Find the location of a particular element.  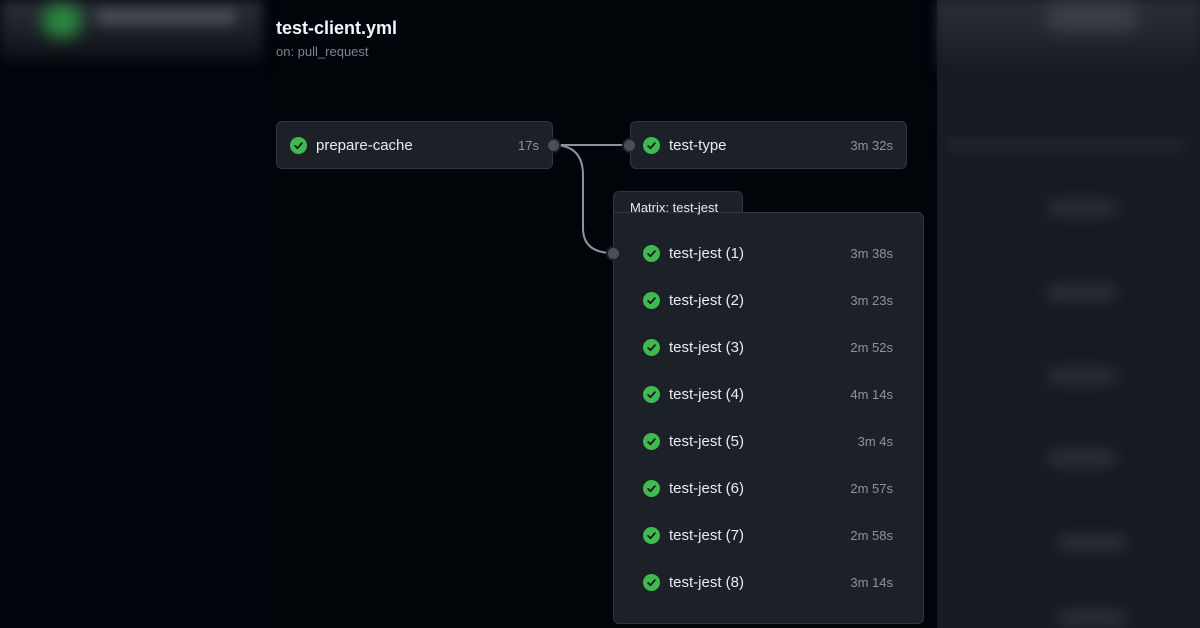

matrix-job-row: test-jest (3) 2m 52s is located at coordinates (768, 347).